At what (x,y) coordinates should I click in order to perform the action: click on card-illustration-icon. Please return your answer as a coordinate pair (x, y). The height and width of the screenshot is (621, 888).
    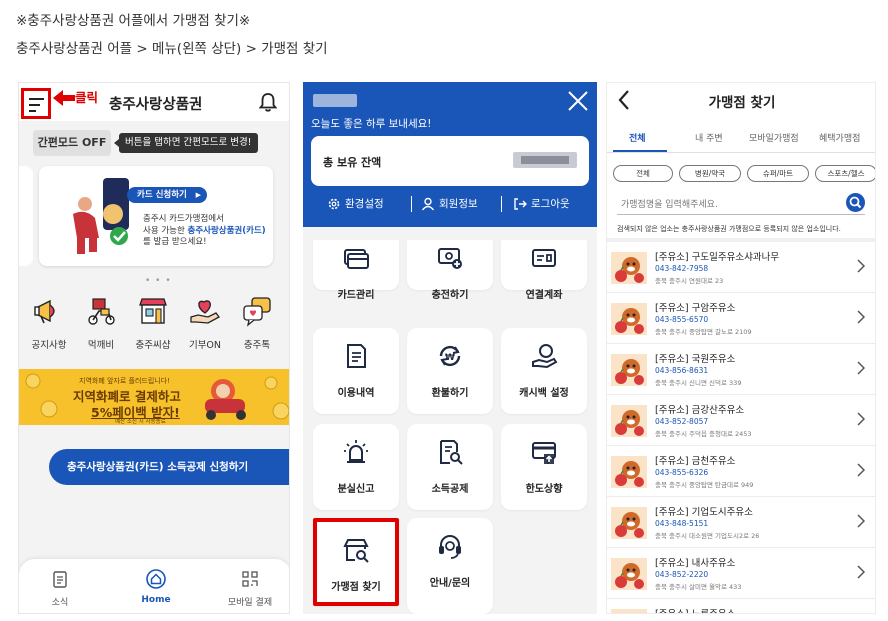
    Looking at the image, I should click on (101, 216).